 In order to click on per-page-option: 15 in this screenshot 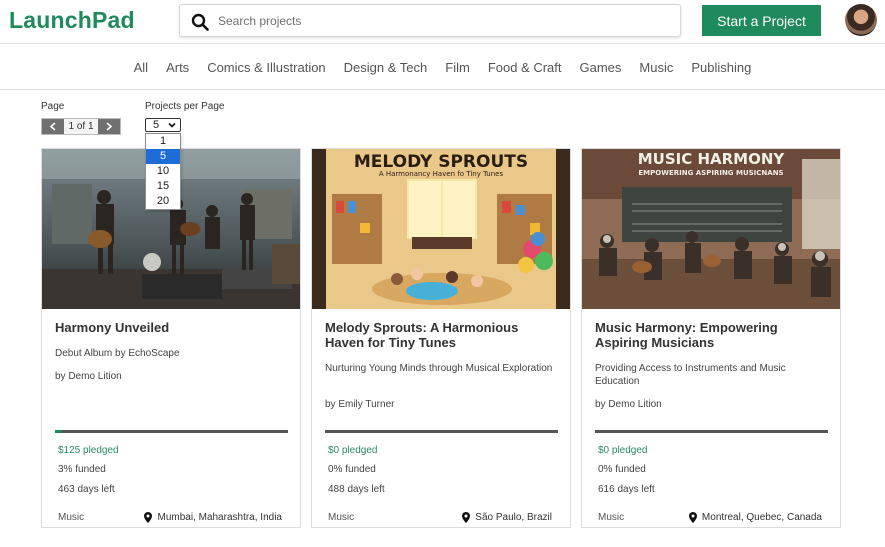, I will do `click(163, 186)`.